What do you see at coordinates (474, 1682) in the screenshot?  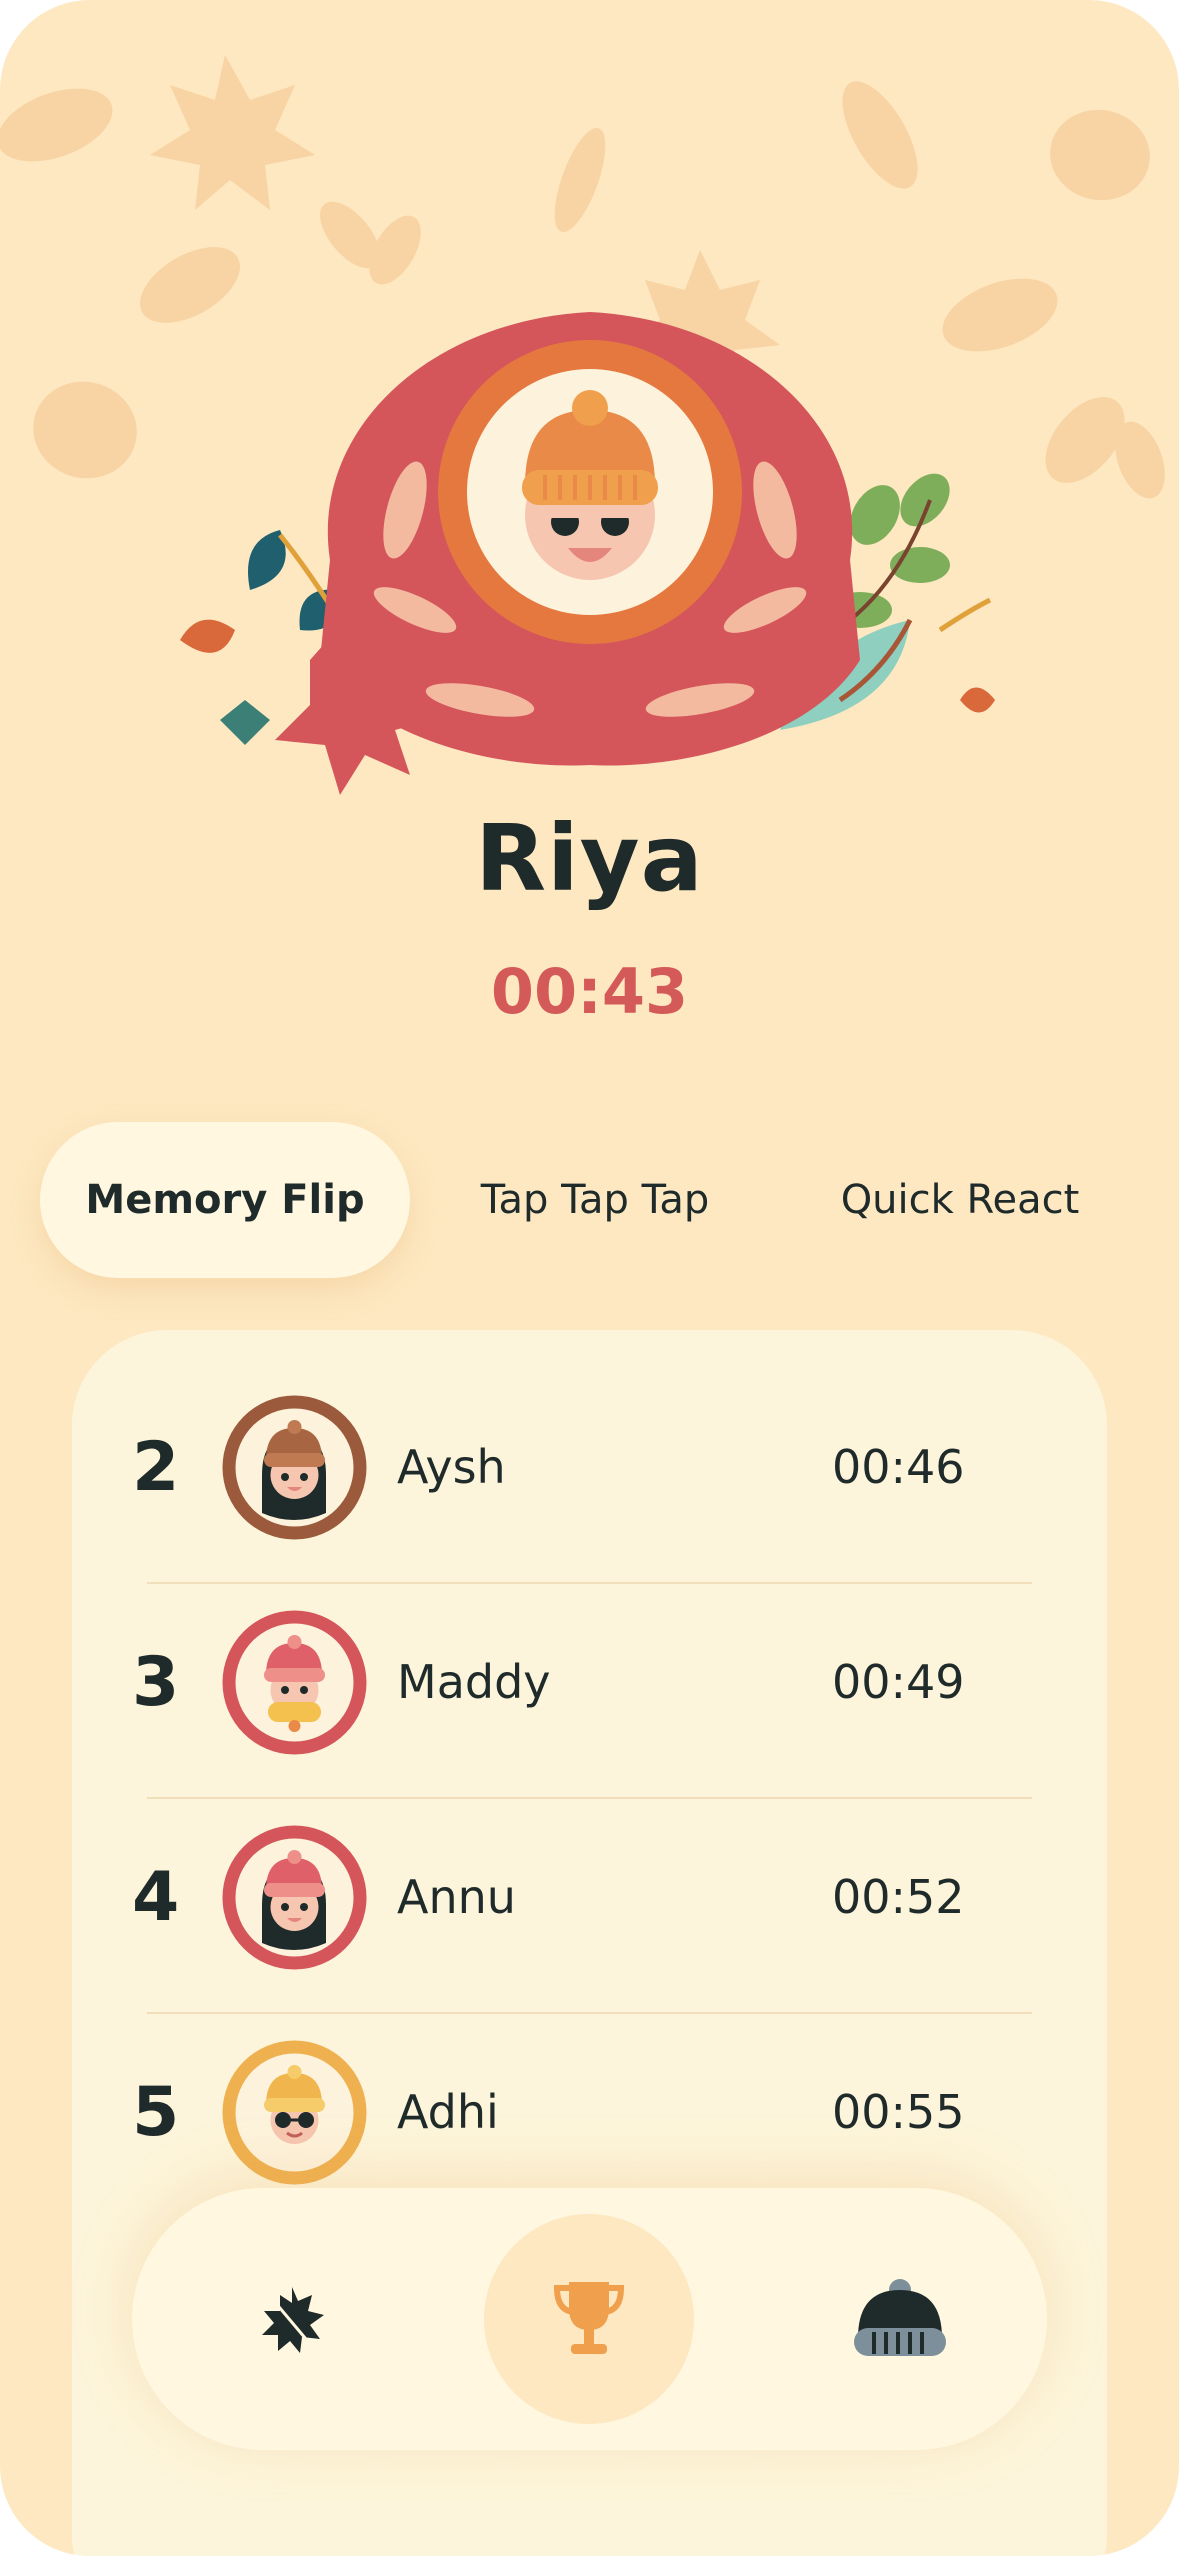 I see `player-name: Maddy` at bounding box center [474, 1682].